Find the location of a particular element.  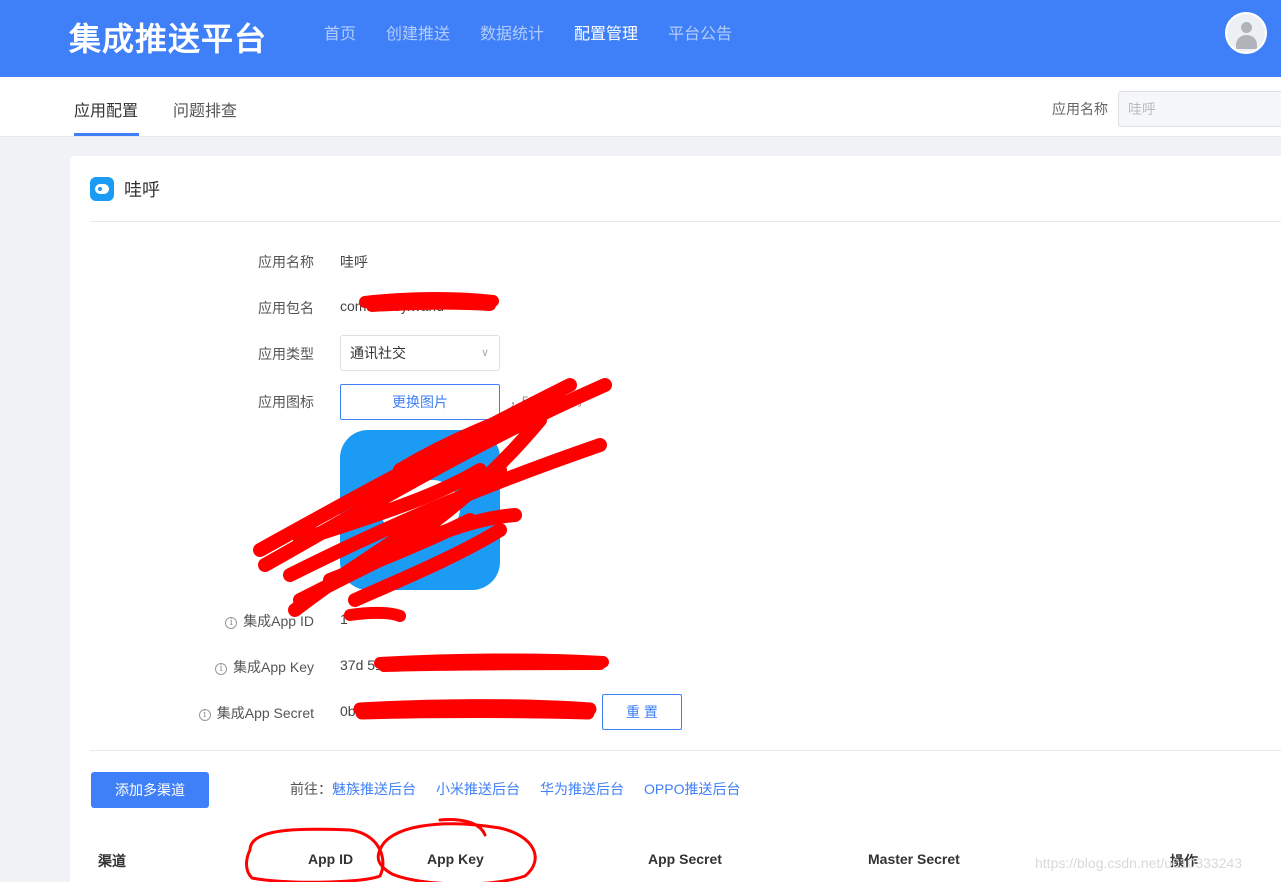

link-oppo-console: OPPO推送后台 is located at coordinates (692, 789).